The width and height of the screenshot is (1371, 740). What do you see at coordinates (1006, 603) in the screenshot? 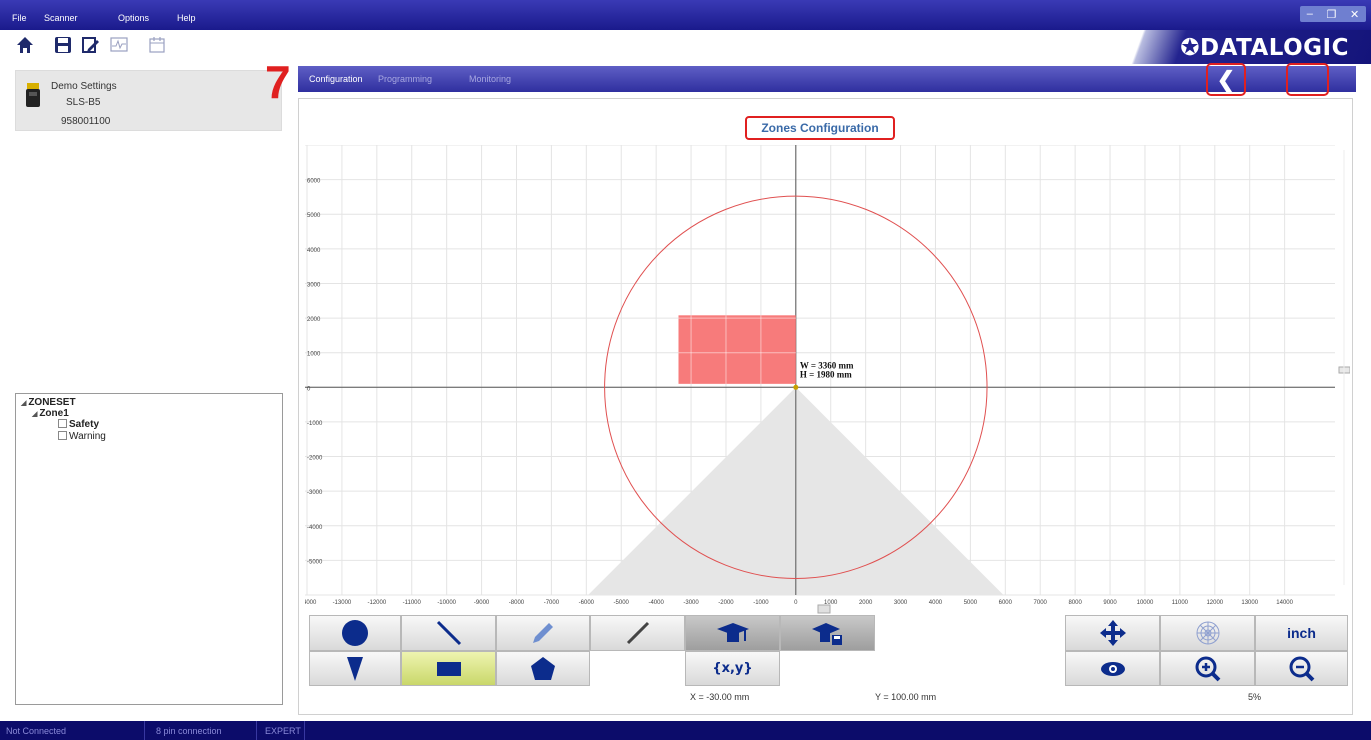
I see `x-tick-label: 6000` at bounding box center [1006, 603].